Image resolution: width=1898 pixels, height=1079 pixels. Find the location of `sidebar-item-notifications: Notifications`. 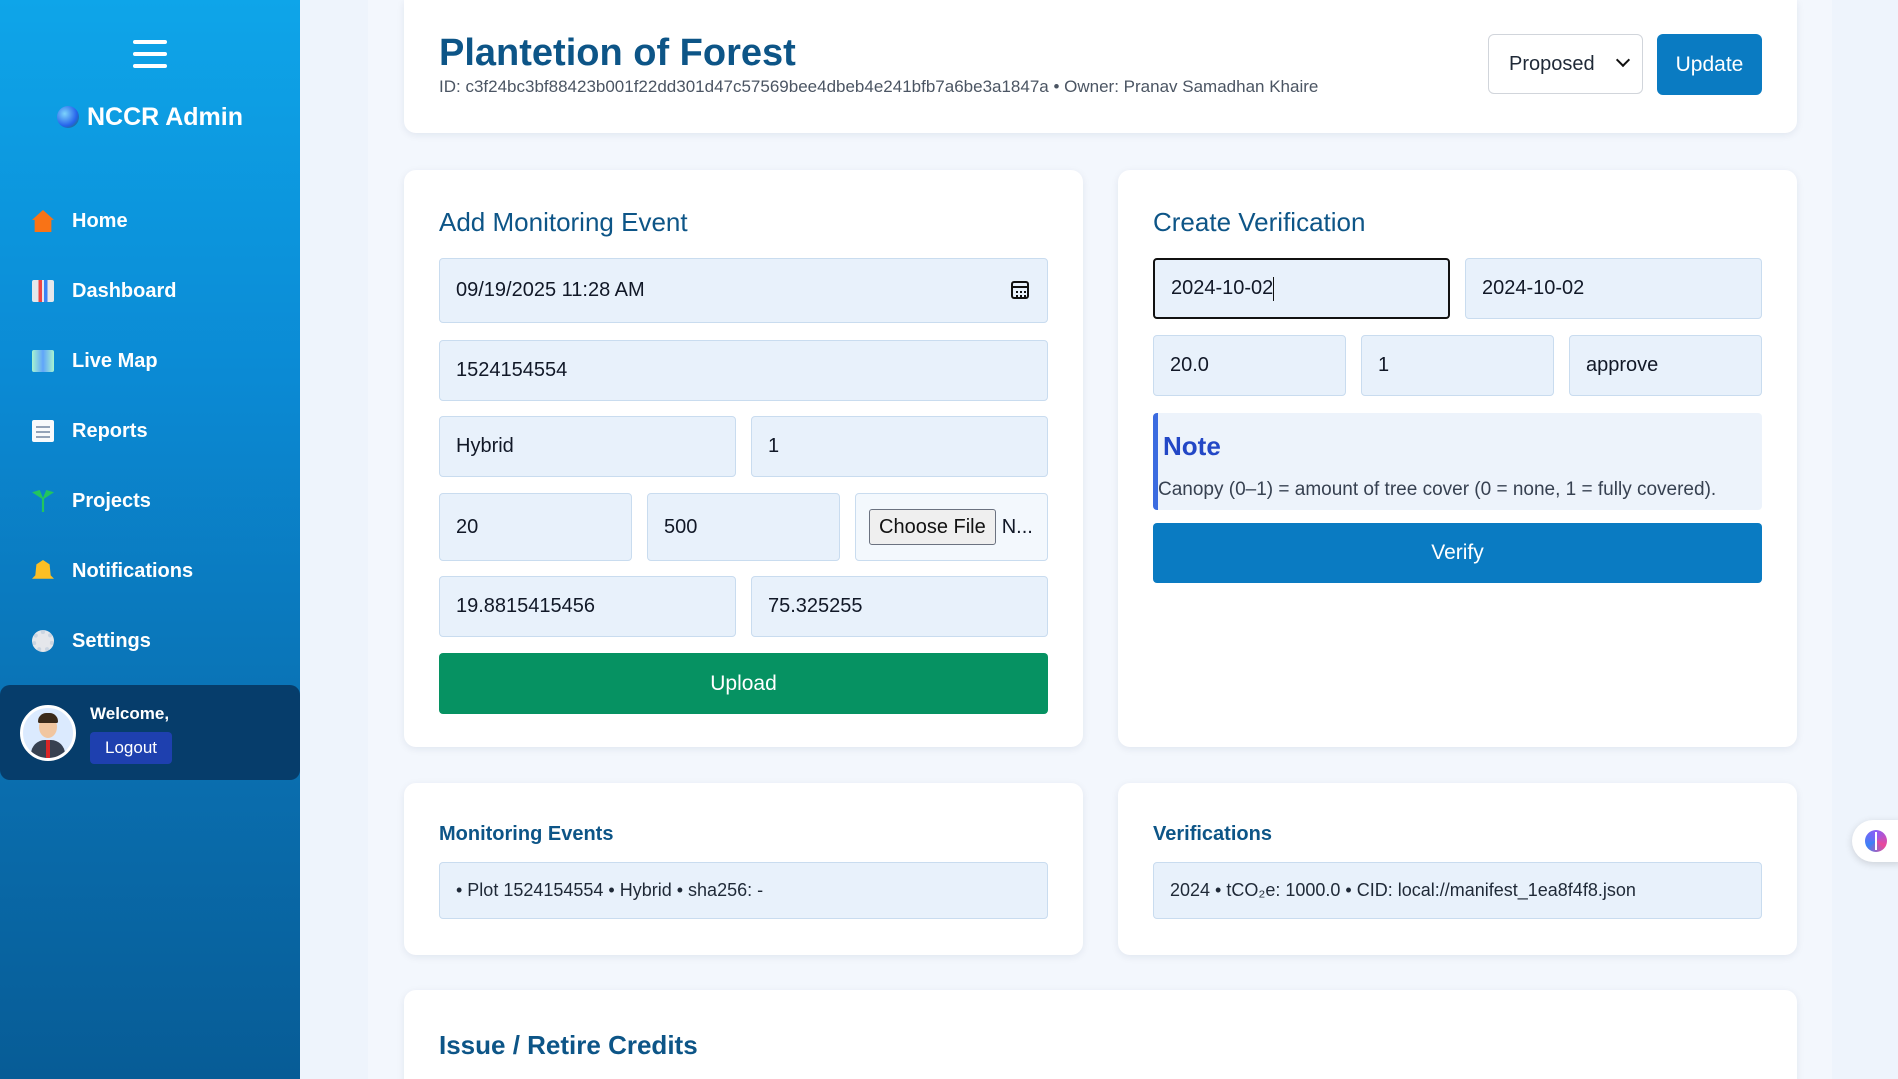

sidebar-item-notifications: Notifications is located at coordinates (150, 571).